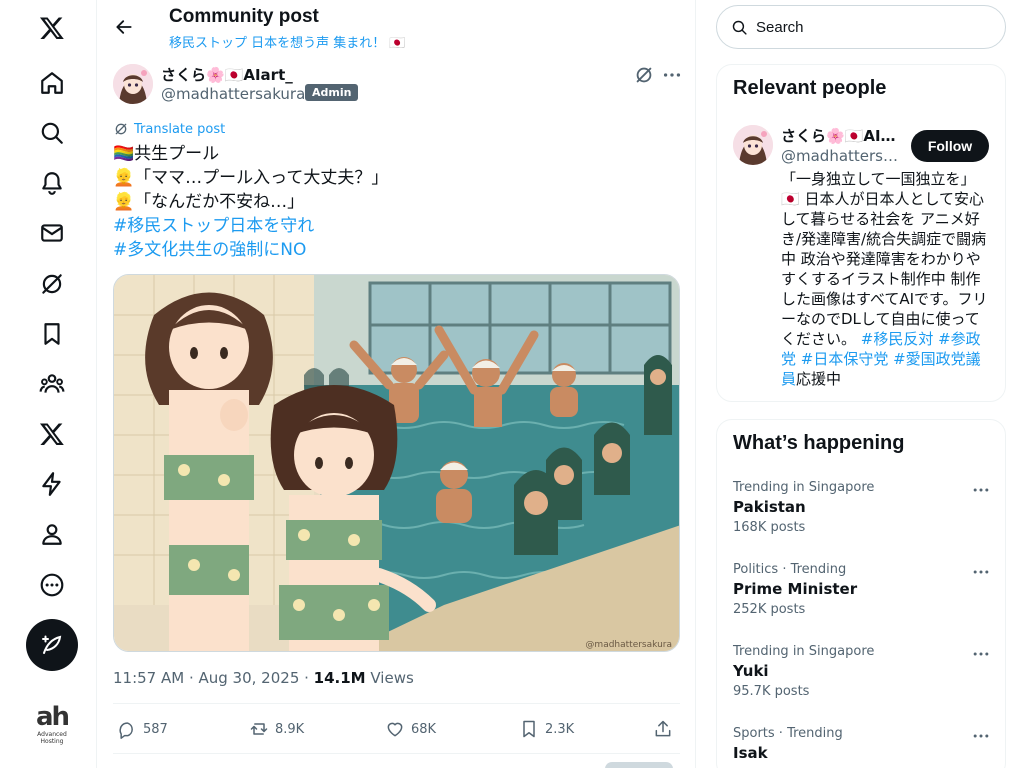  I want to click on bookmark-button: 2.3K, so click(546, 729).